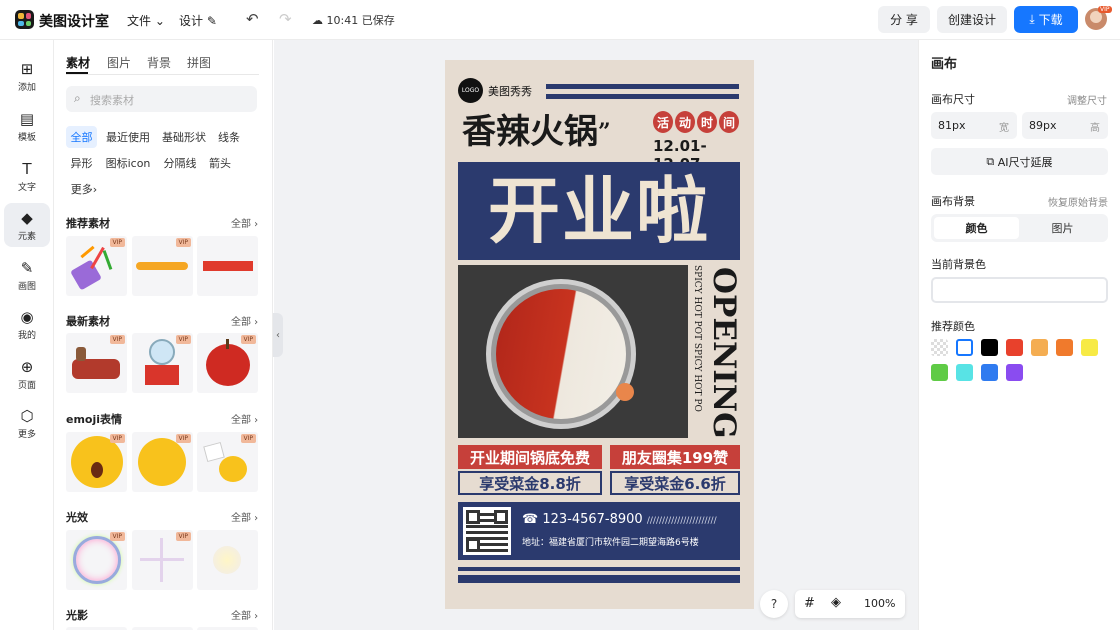  What do you see at coordinates (530, 483) in the screenshot?
I see `offer-1-detail: 享受菜金8.8折` at bounding box center [530, 483].